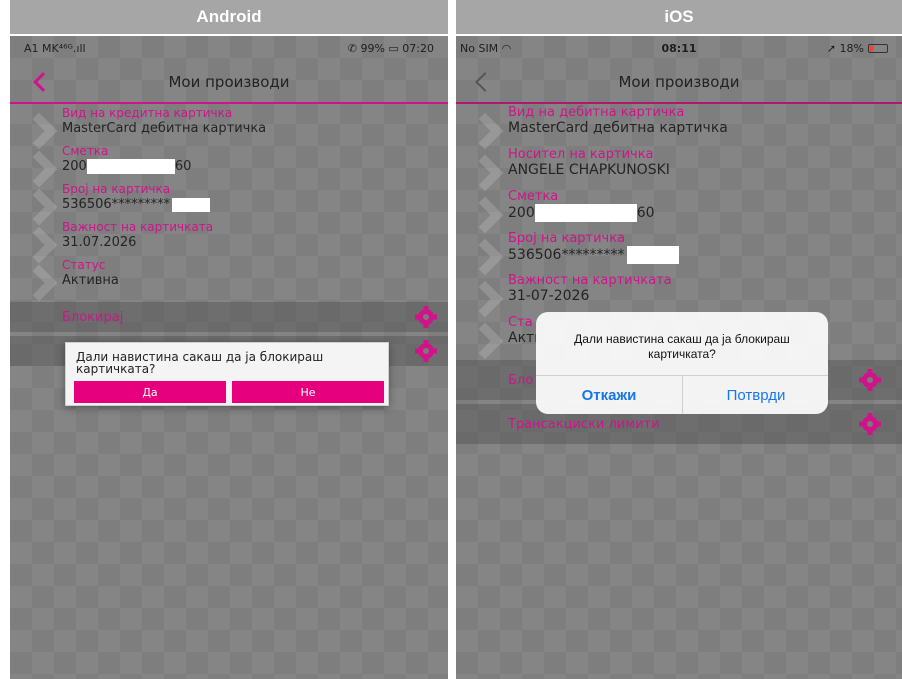 Image resolution: width=902 pixels, height=679 pixels. I want to click on ios-status-bar: No SIM ◠ 08:11 ➚ 18%, so click(679, 48).